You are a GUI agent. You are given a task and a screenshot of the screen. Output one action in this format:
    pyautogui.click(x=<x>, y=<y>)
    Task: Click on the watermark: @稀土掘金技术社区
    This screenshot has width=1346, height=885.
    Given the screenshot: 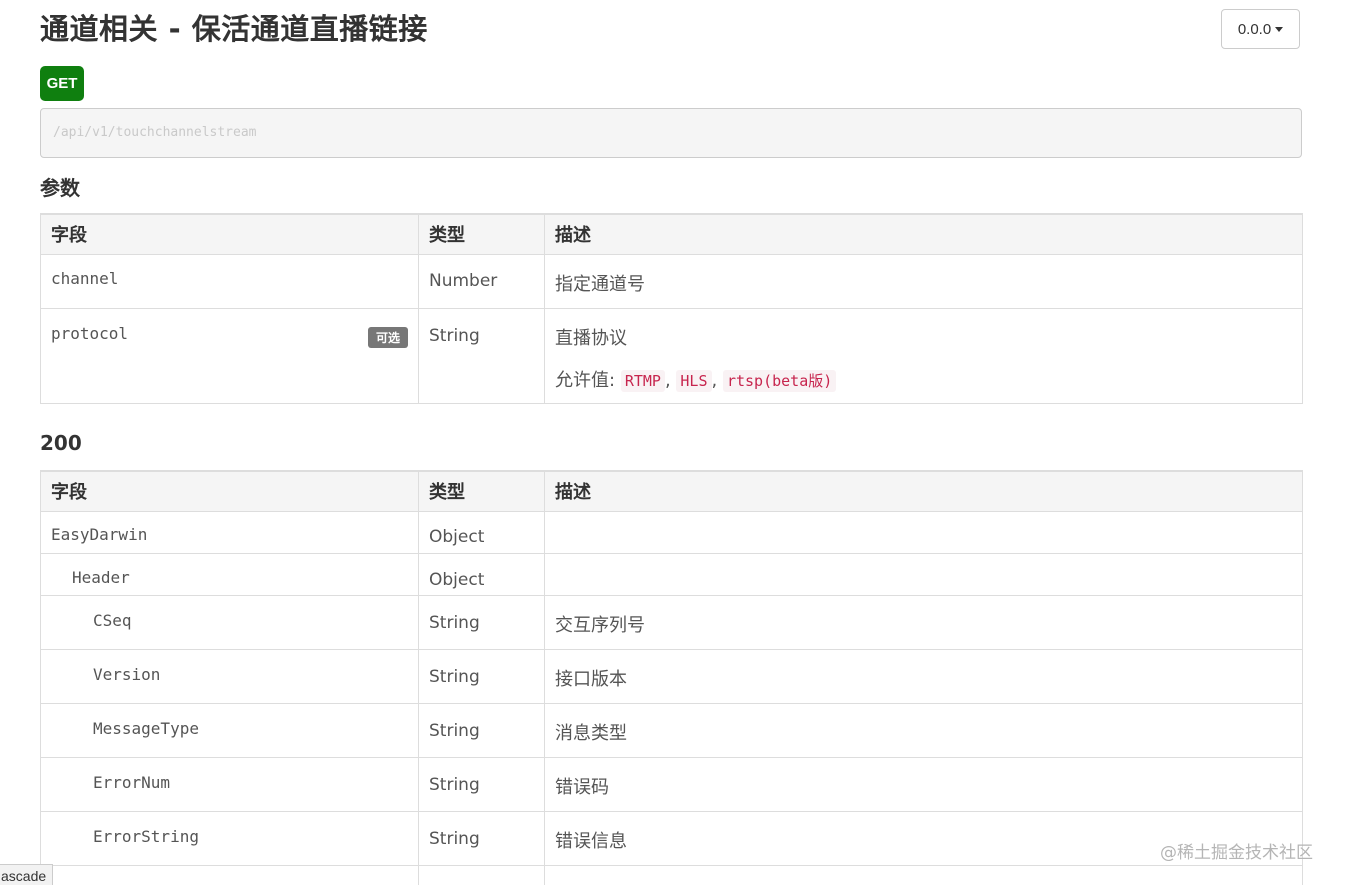 What is the action you would take?
    pyautogui.click(x=1236, y=853)
    